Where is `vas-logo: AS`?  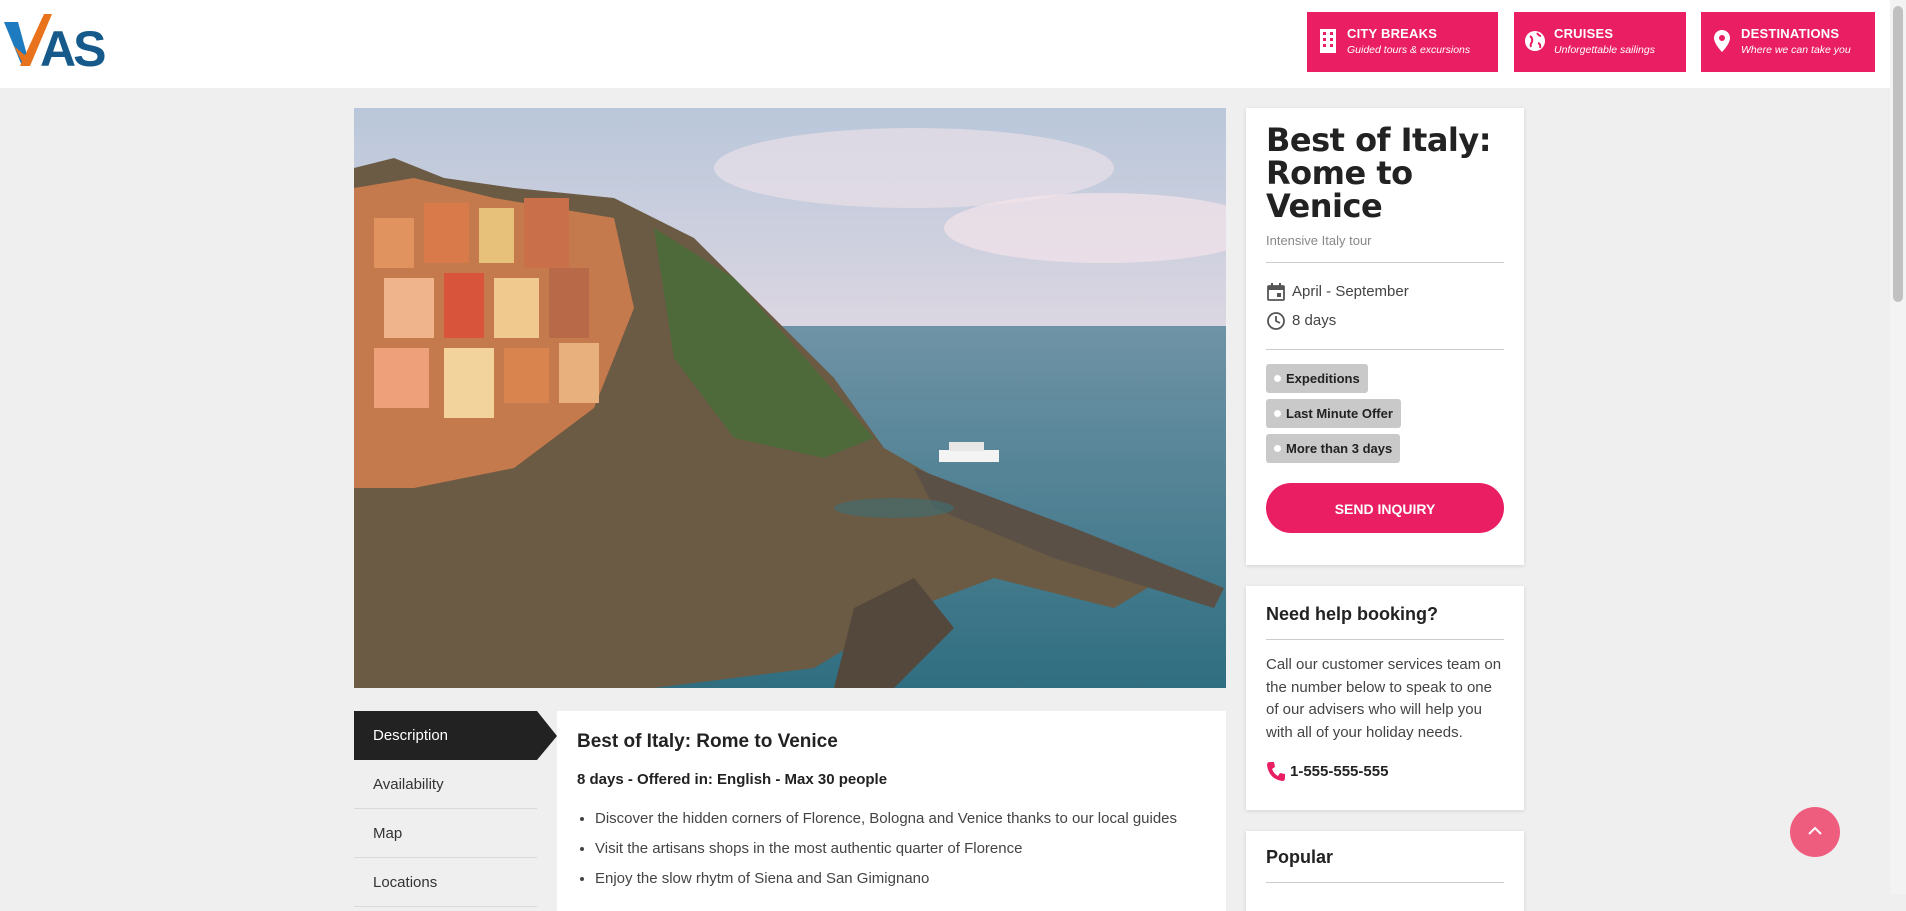 vas-logo: AS is located at coordinates (55, 41).